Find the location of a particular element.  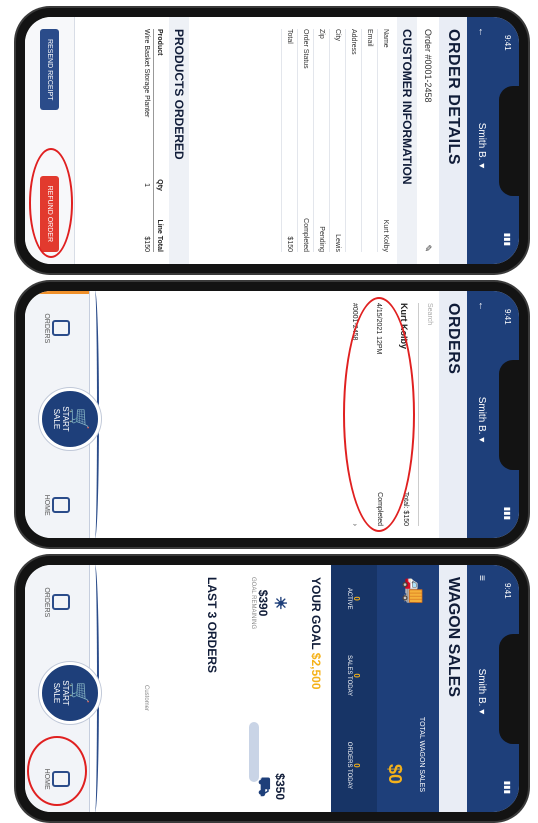

products-section-title: PRODUCTS ORDERED is located at coordinates (179, 140).